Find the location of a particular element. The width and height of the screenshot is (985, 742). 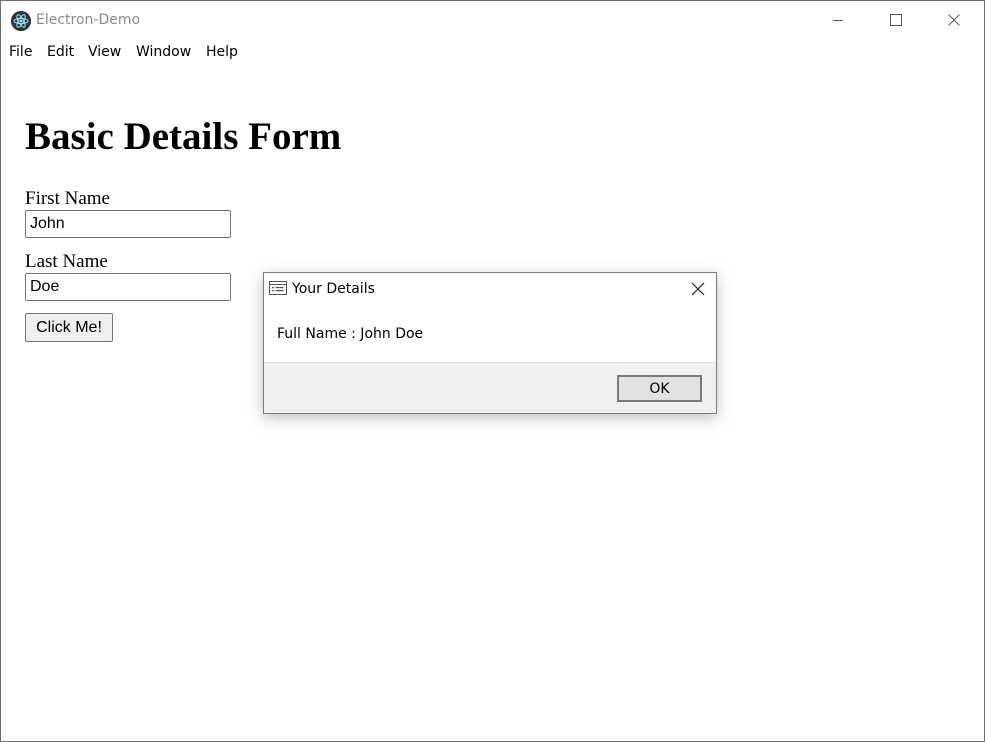

menu-bar: File Edit View Window Help is located at coordinates (492, 52).